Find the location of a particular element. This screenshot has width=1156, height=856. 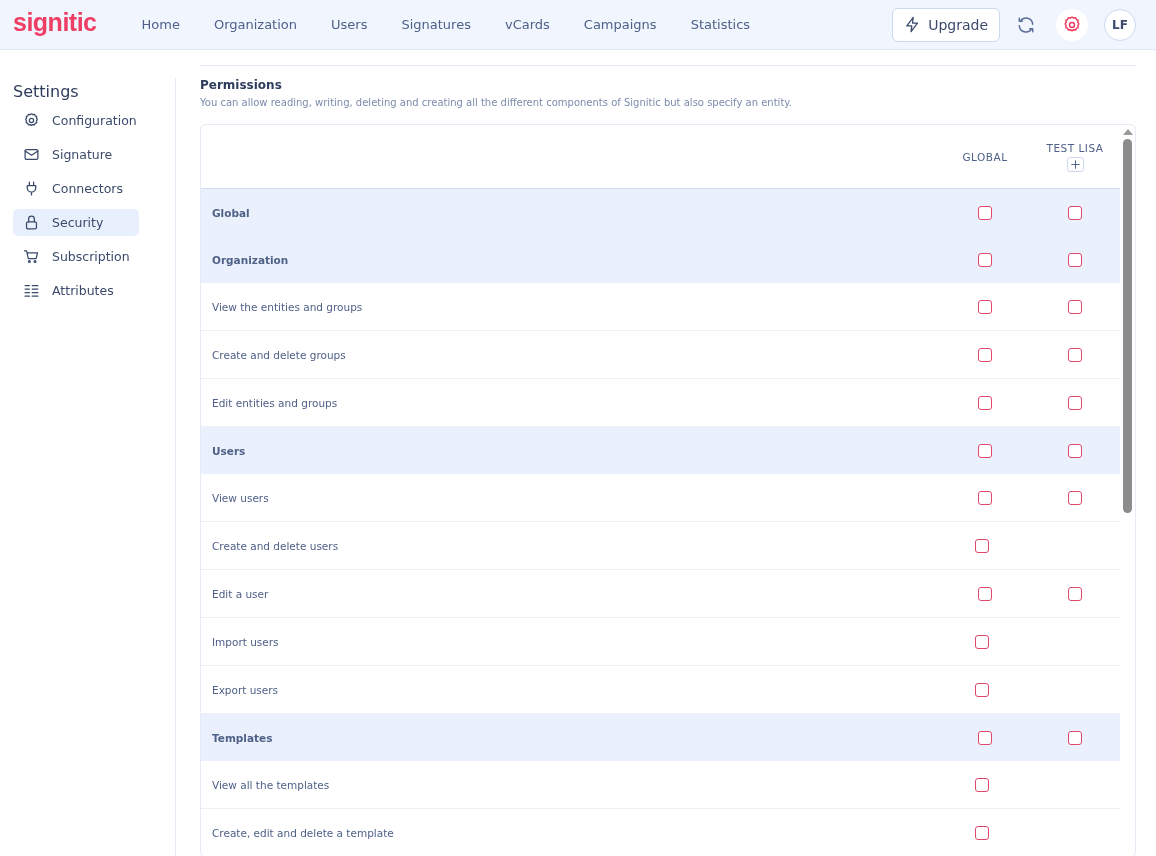

sidebar-item: Signature is located at coordinates (76, 154).